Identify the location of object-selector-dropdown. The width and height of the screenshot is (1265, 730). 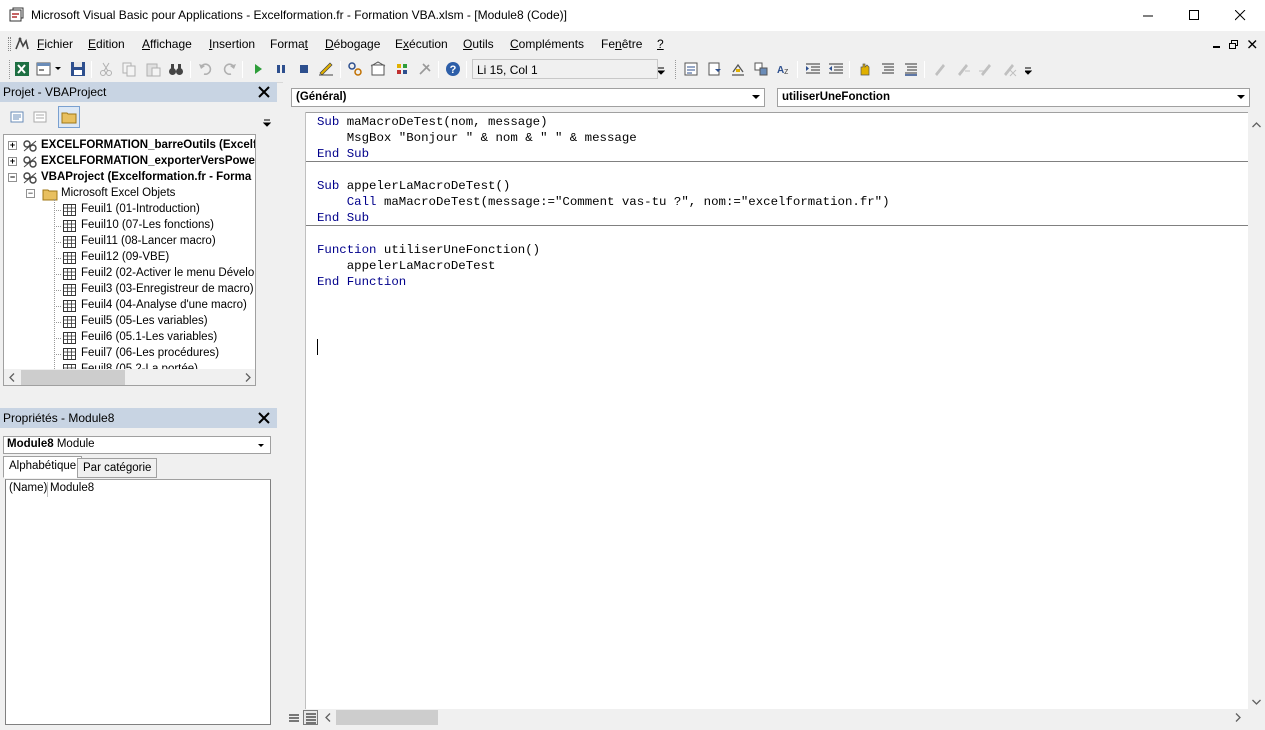
(261, 445).